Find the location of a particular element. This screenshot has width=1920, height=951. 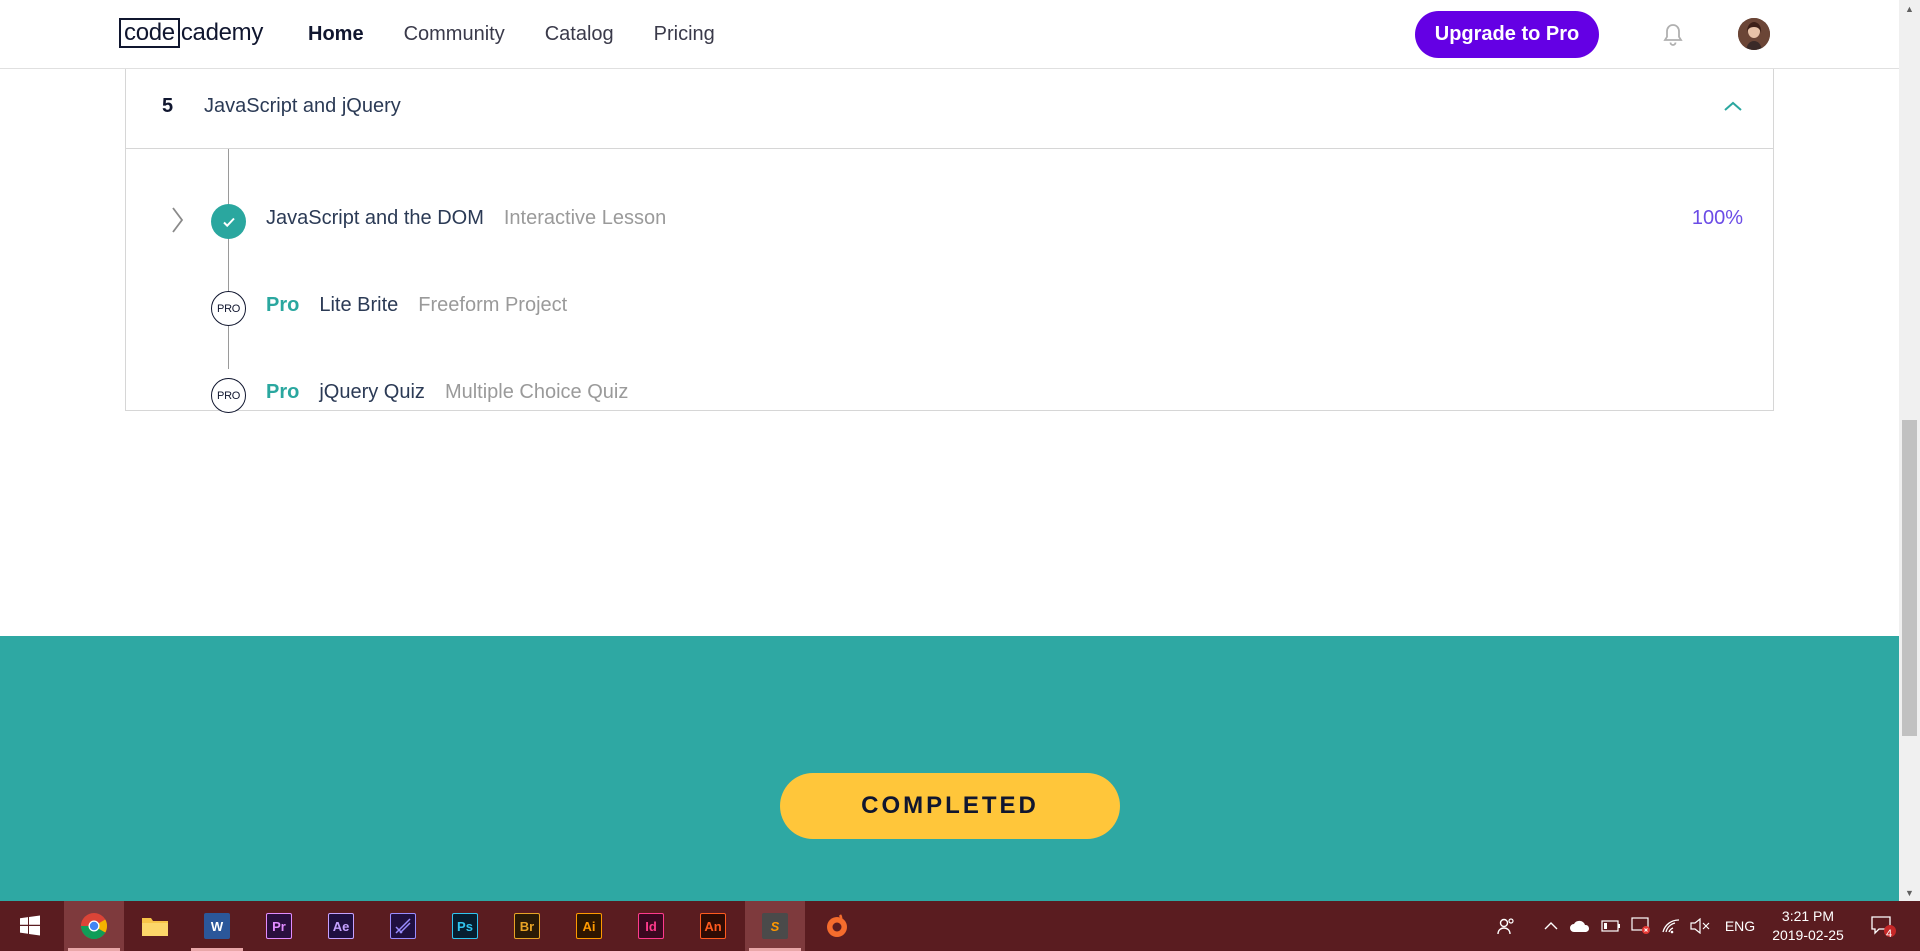

word-icon: W is located at coordinates (217, 926).